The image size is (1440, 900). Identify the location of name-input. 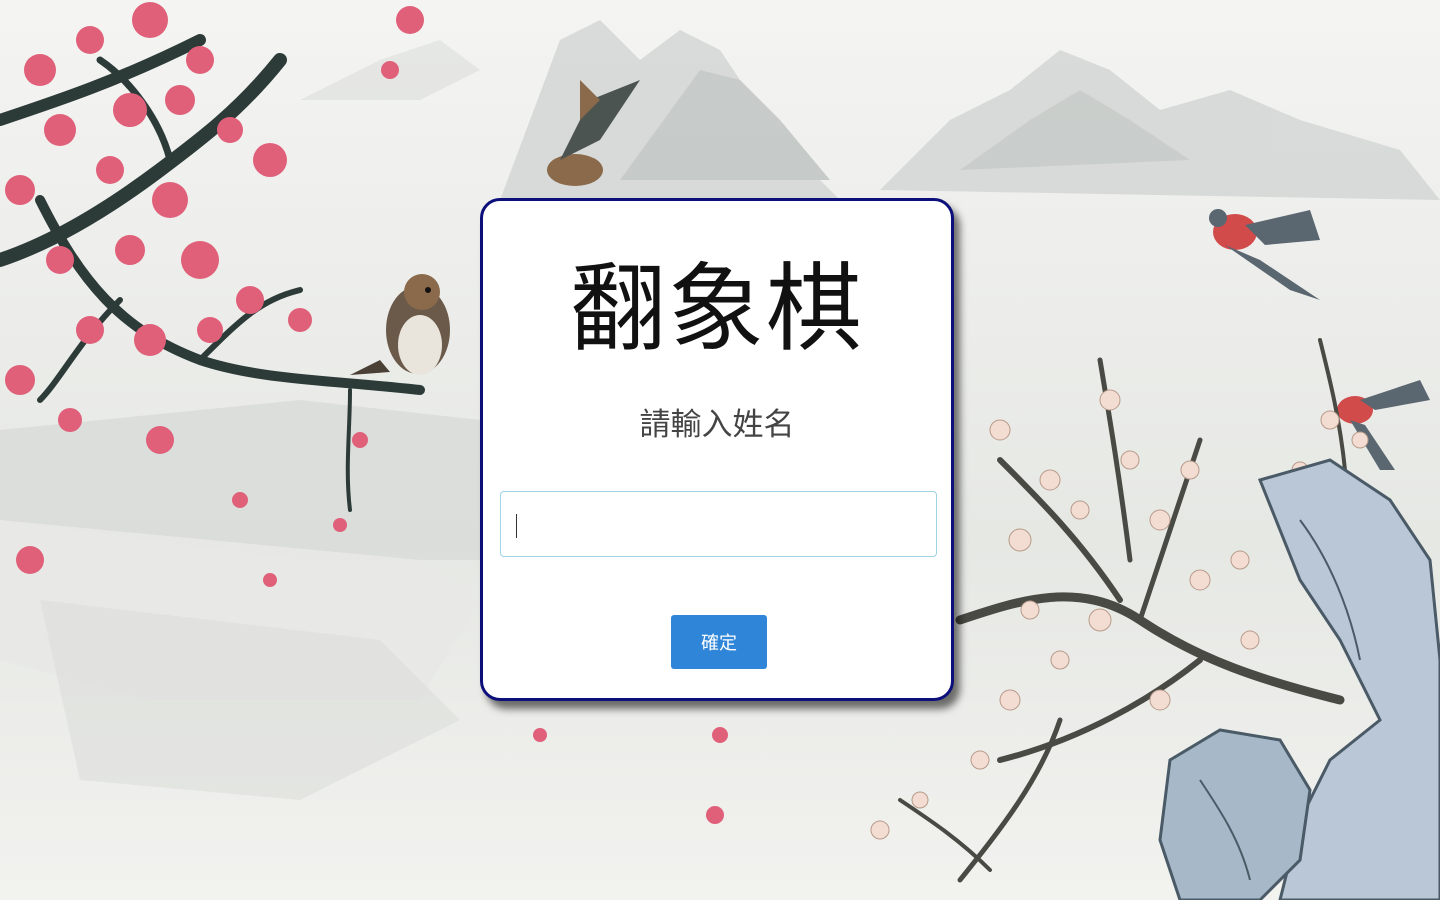
(718, 524).